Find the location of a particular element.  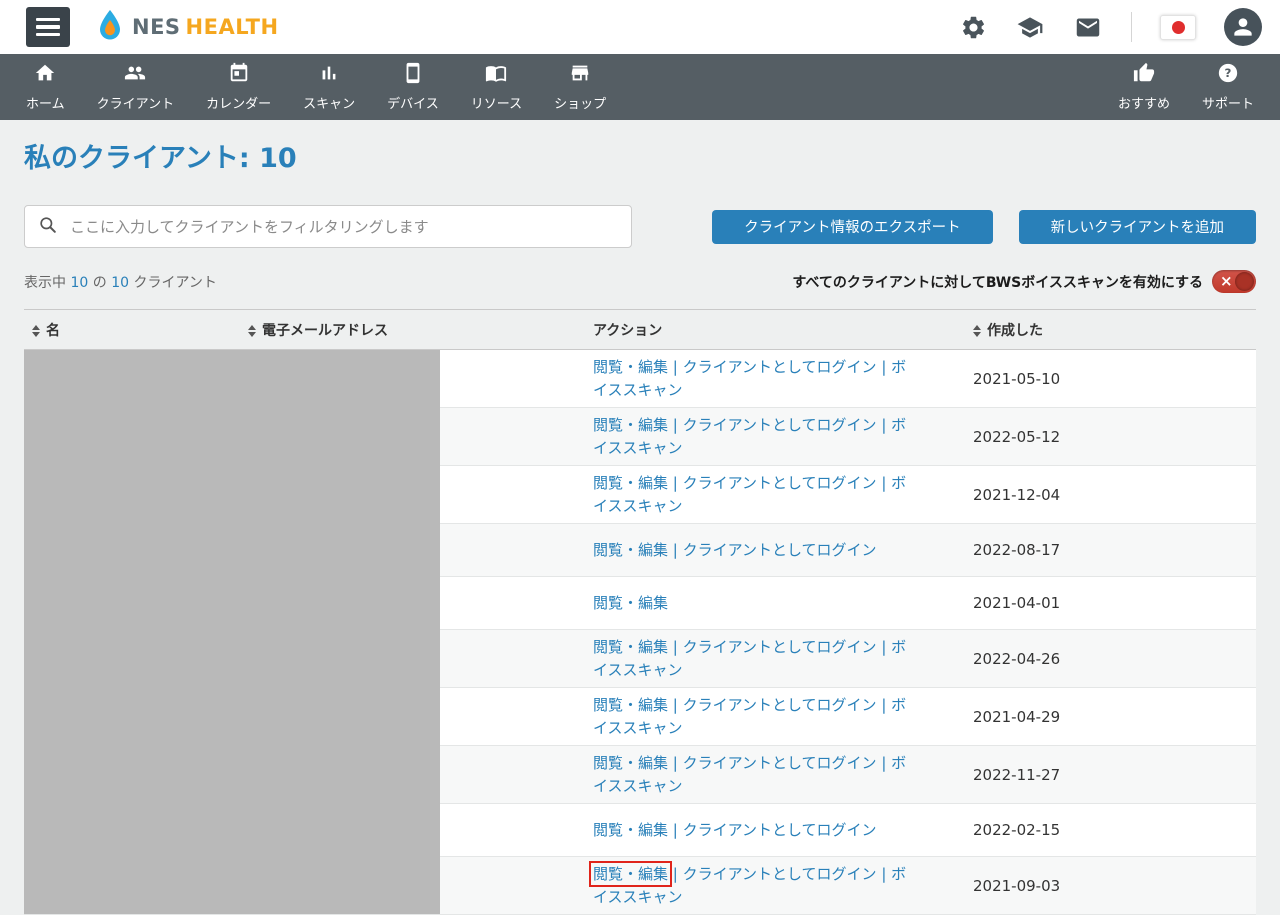

nav-item-support: ? サポート is located at coordinates (1228, 87).